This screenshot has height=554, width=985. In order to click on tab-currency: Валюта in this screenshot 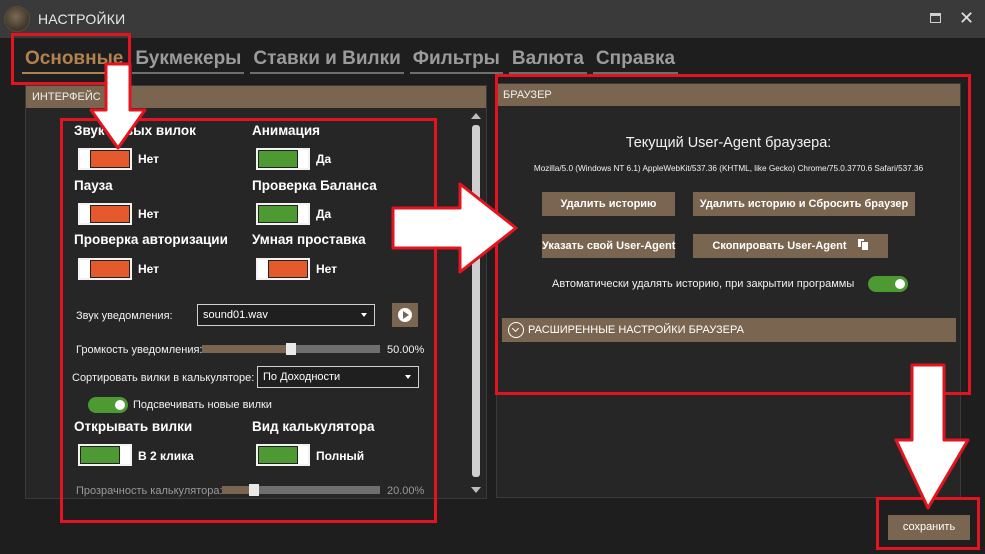, I will do `click(547, 60)`.